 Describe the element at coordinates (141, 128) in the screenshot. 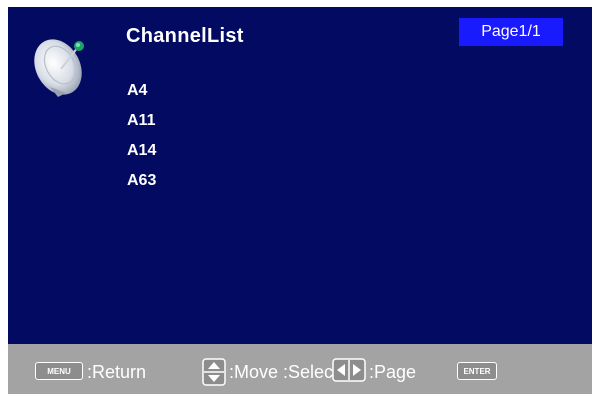

I see `channel-item: A11` at that location.